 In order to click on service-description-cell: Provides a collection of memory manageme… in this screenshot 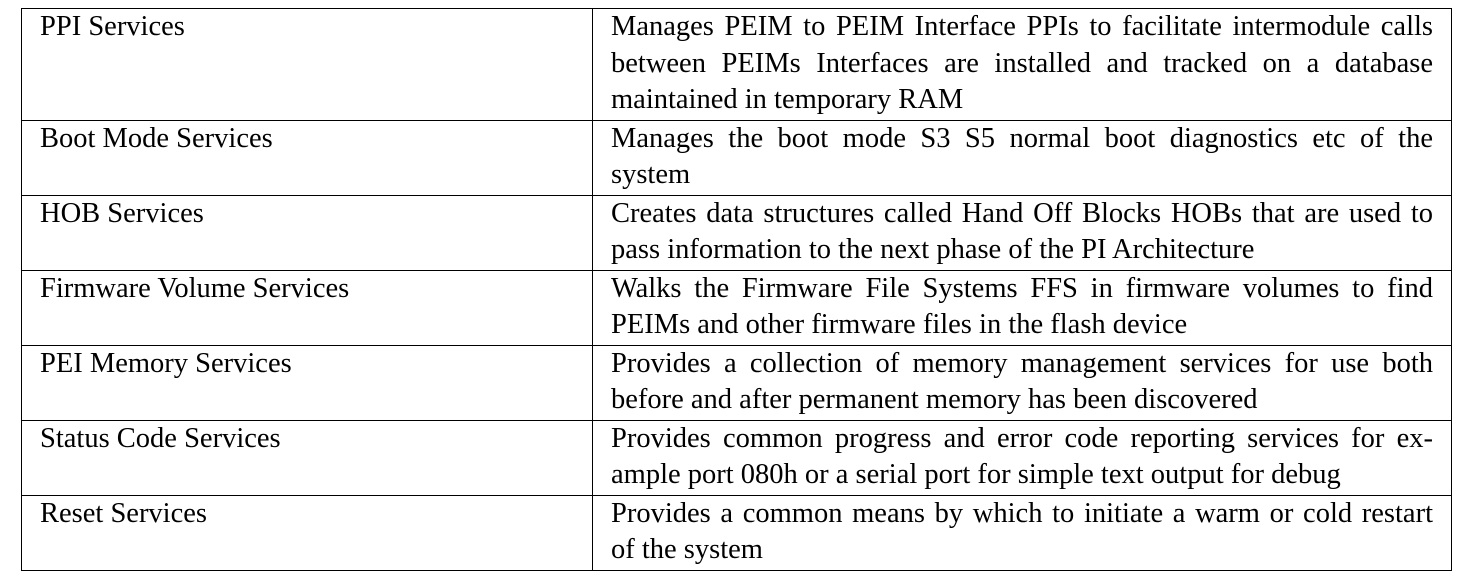, I will do `click(1022, 382)`.